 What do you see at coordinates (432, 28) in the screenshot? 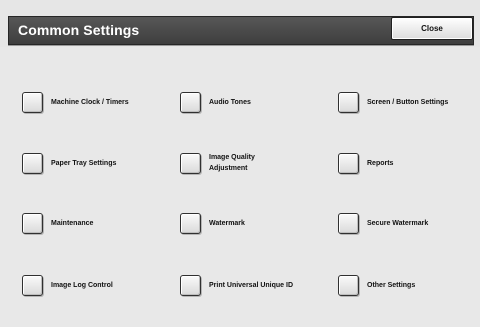
I see `close-button: Close` at bounding box center [432, 28].